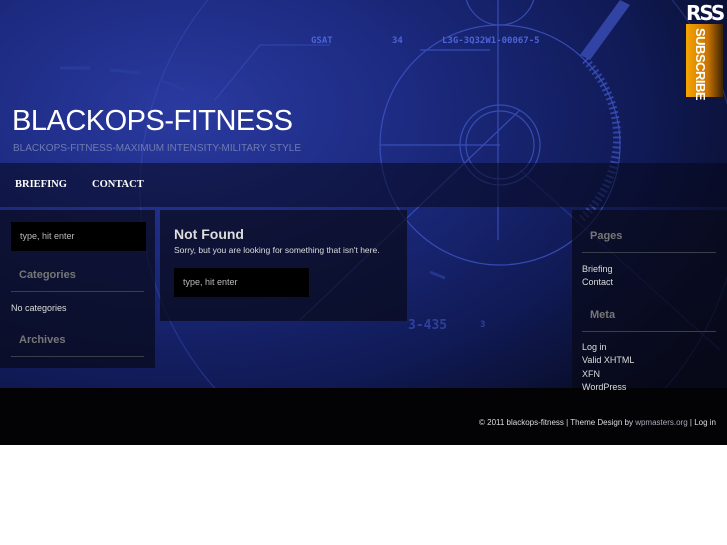 The width and height of the screenshot is (727, 545). I want to click on footer-login-link: Log in, so click(705, 422).